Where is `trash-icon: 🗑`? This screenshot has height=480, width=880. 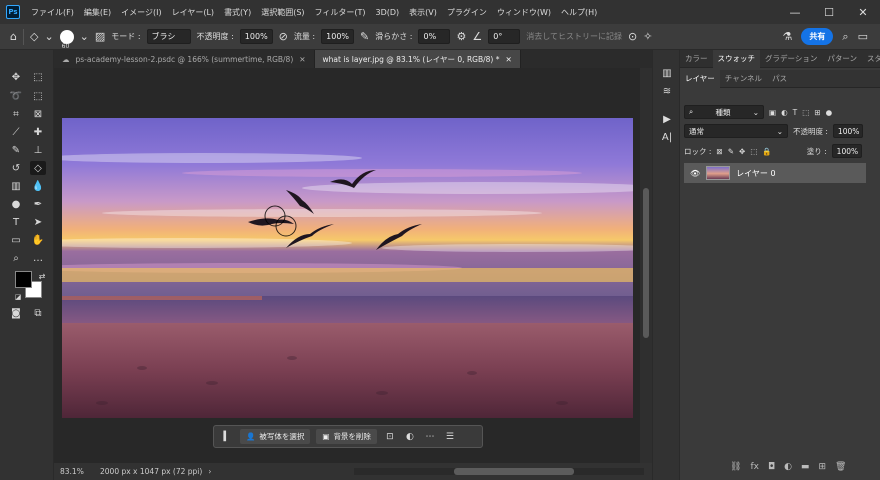
trash-icon: 🗑 is located at coordinates (840, 467).